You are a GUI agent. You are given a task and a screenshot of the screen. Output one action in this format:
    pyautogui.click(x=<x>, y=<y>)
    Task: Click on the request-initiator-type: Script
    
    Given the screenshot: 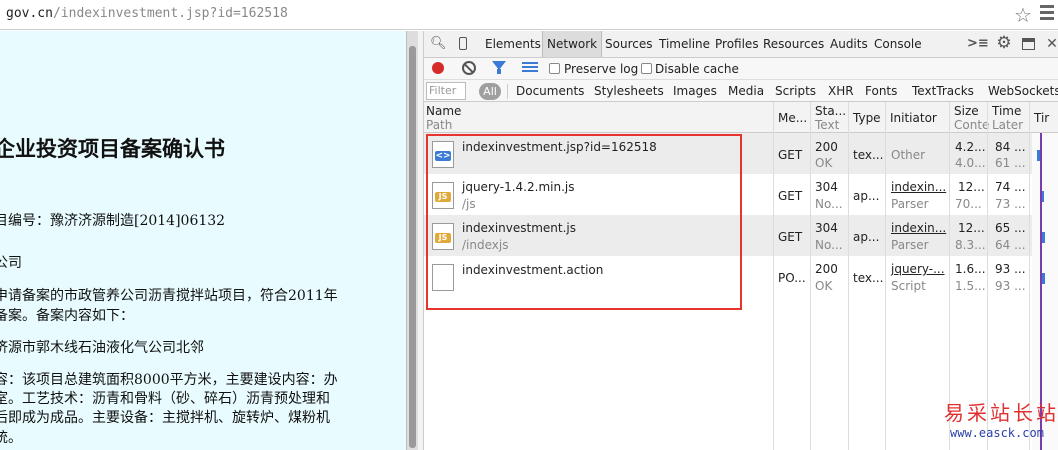 What is the action you would take?
    pyautogui.click(x=908, y=286)
    